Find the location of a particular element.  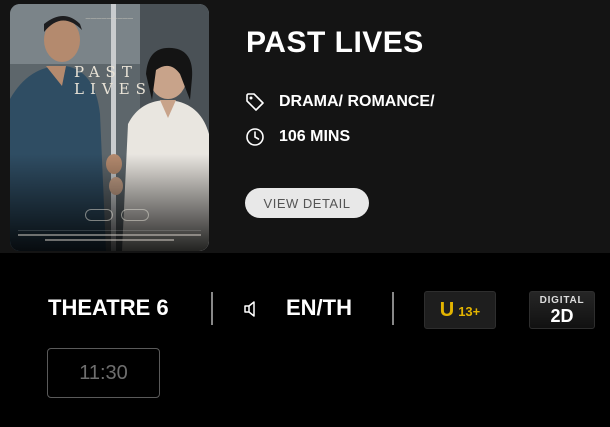

format-dimension: 2D is located at coordinates (562, 315).